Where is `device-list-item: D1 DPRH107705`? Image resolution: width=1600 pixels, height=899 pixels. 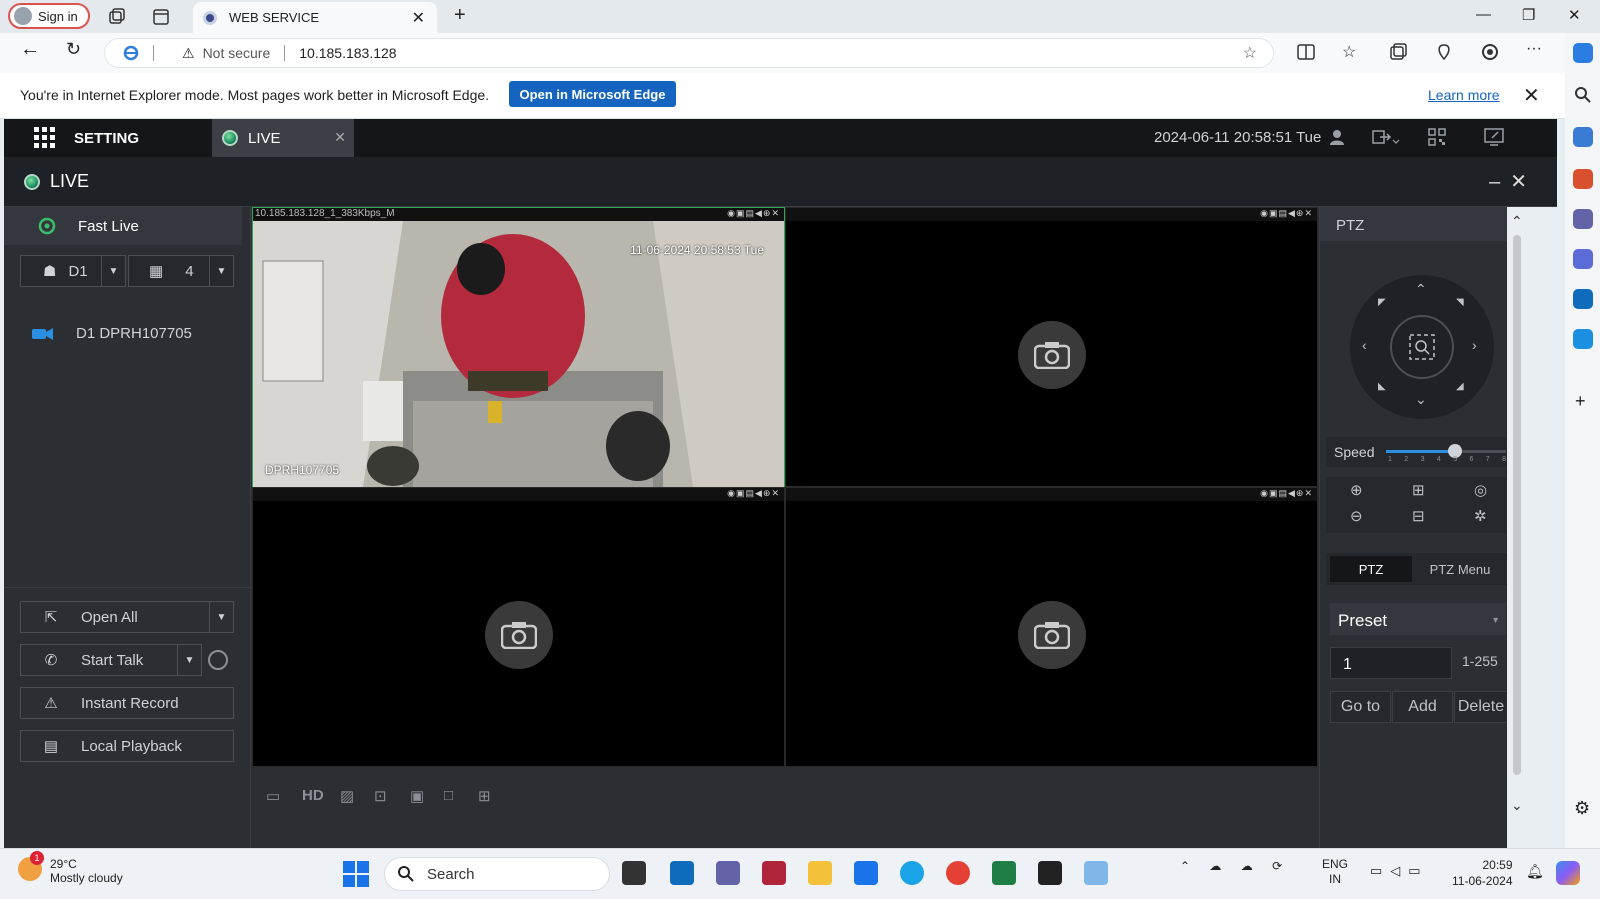
device-list-item: D1 DPRH107705 is located at coordinates (112, 333).